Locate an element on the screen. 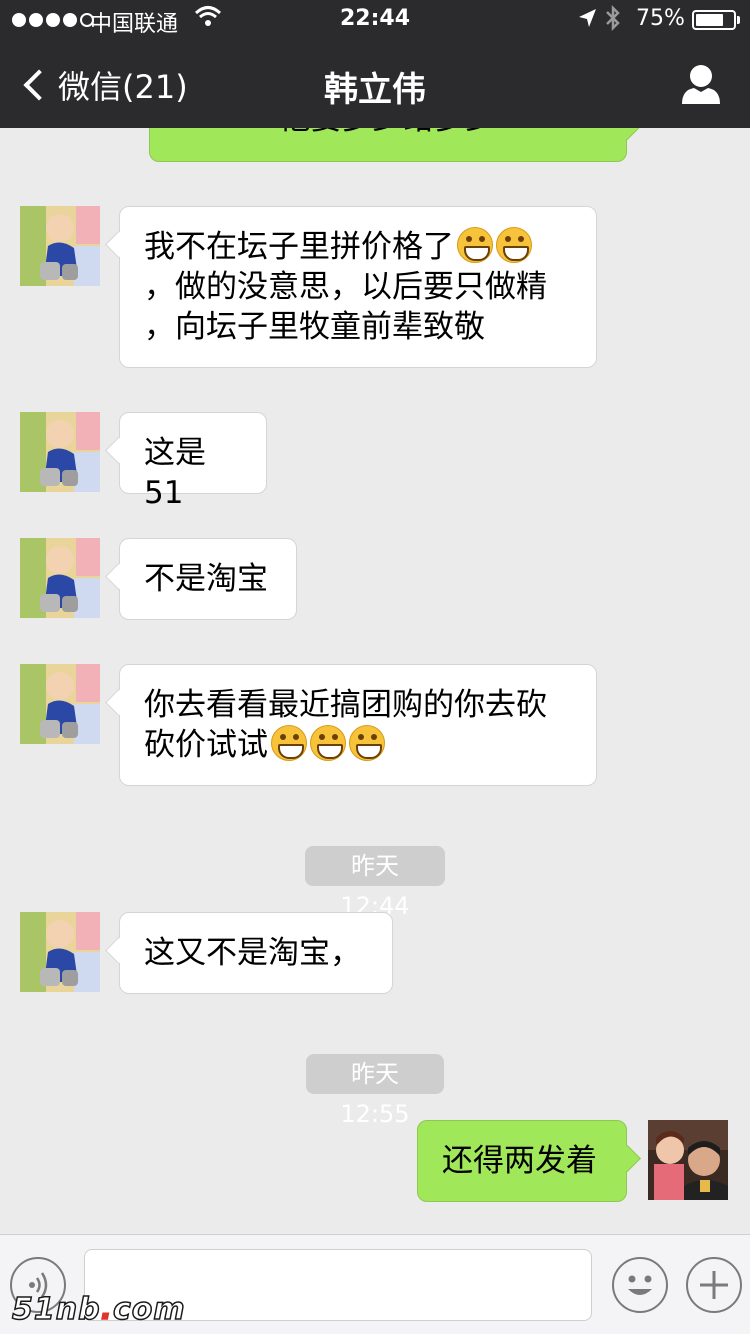 The image size is (750, 1334). message-text: 还得两发着 is located at coordinates (519, 1161).